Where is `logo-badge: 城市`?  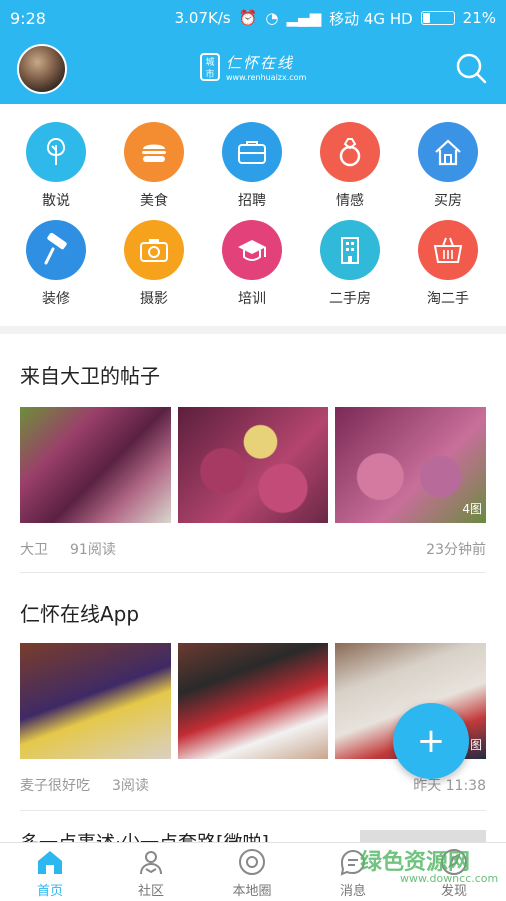 logo-badge: 城市 is located at coordinates (210, 67).